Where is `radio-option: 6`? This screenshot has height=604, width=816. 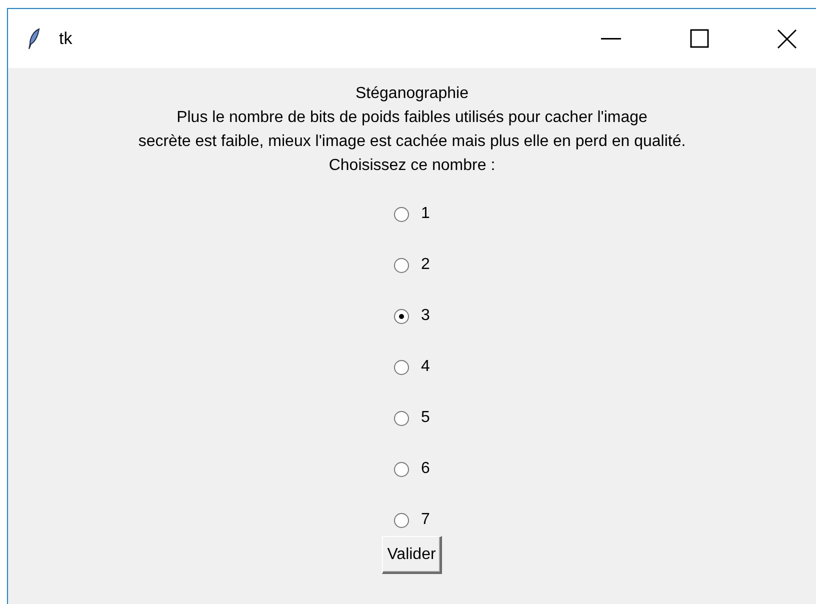 radio-option: 6 is located at coordinates (412, 469).